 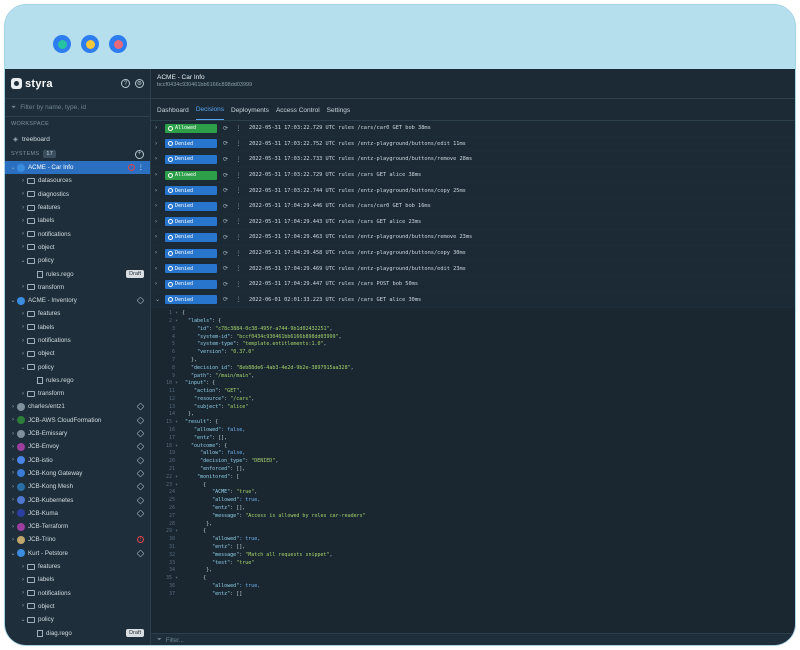 What do you see at coordinates (77, 420) in the screenshot?
I see `tree-item: › JCB-AWS CloudFormation` at bounding box center [77, 420].